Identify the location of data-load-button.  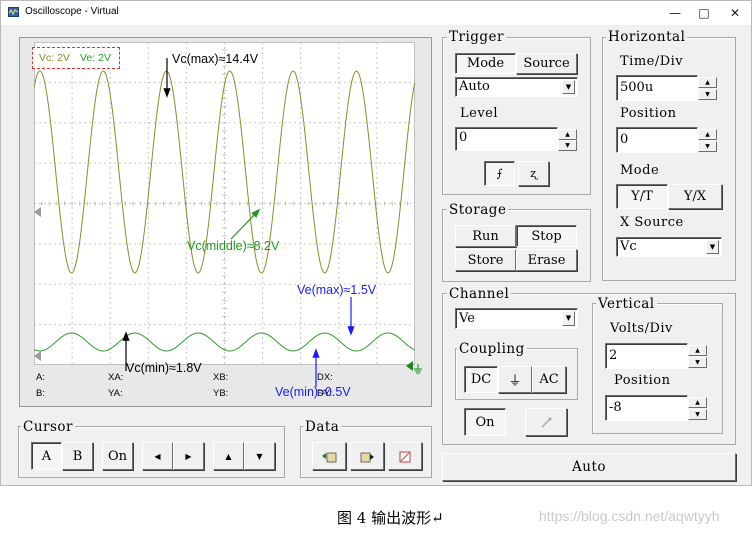
(329, 456).